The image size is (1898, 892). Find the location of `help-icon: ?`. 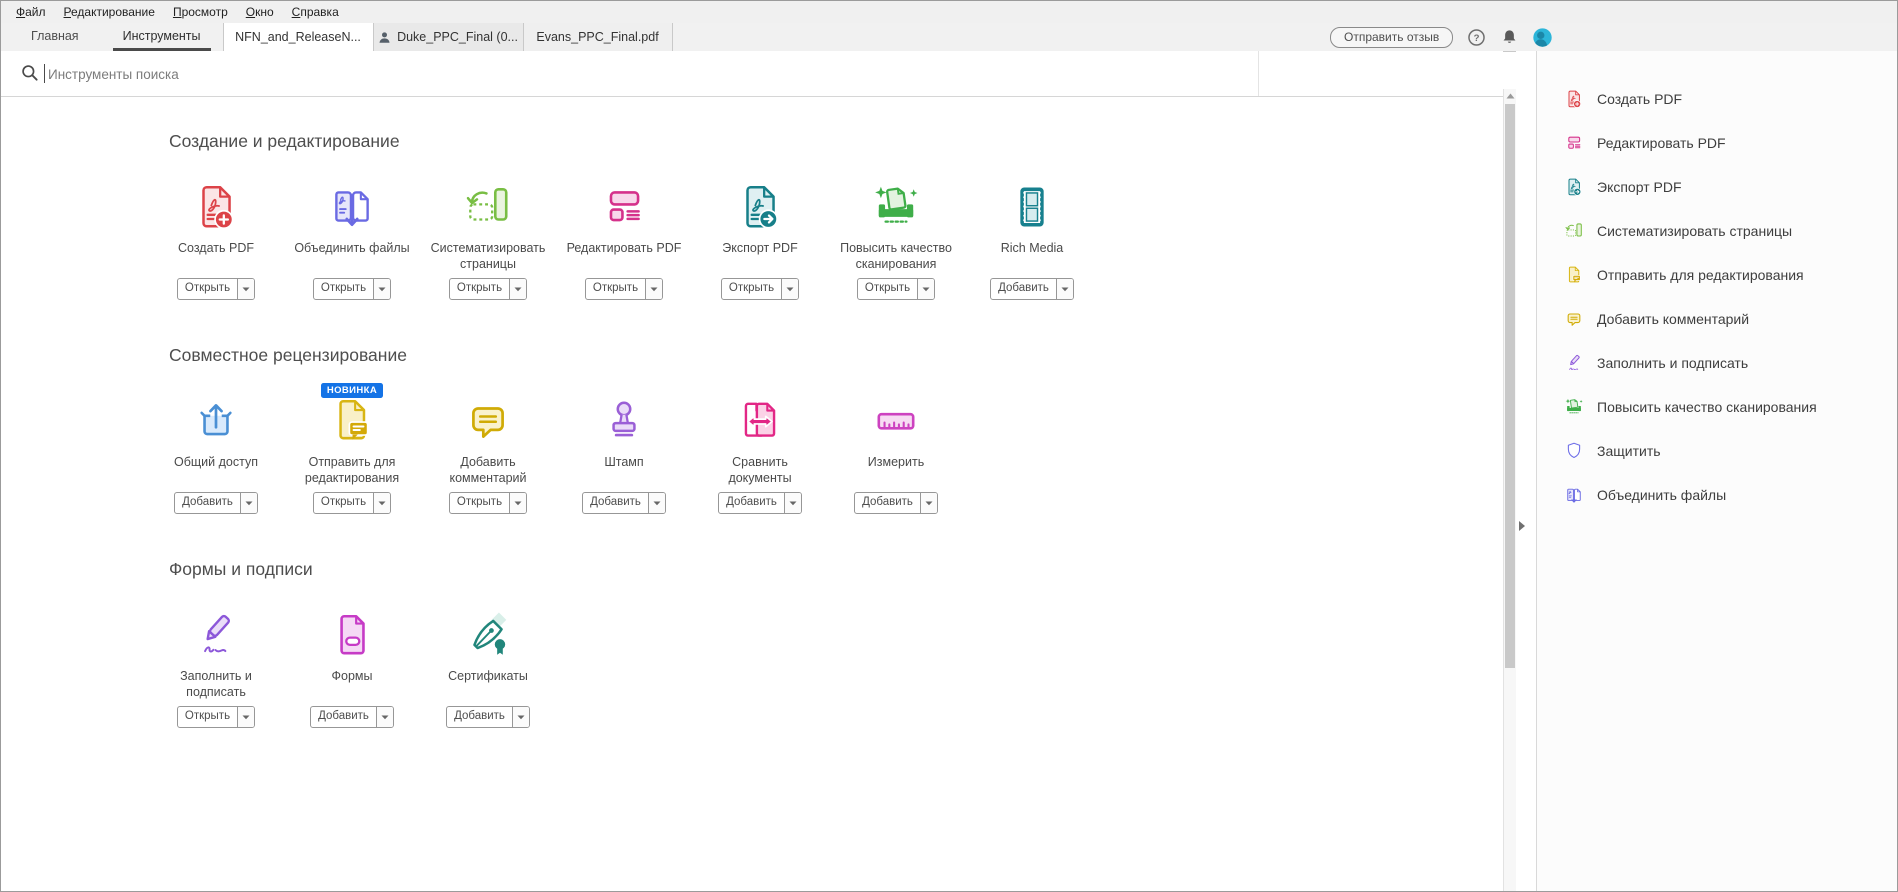

help-icon: ? is located at coordinates (1476, 37).